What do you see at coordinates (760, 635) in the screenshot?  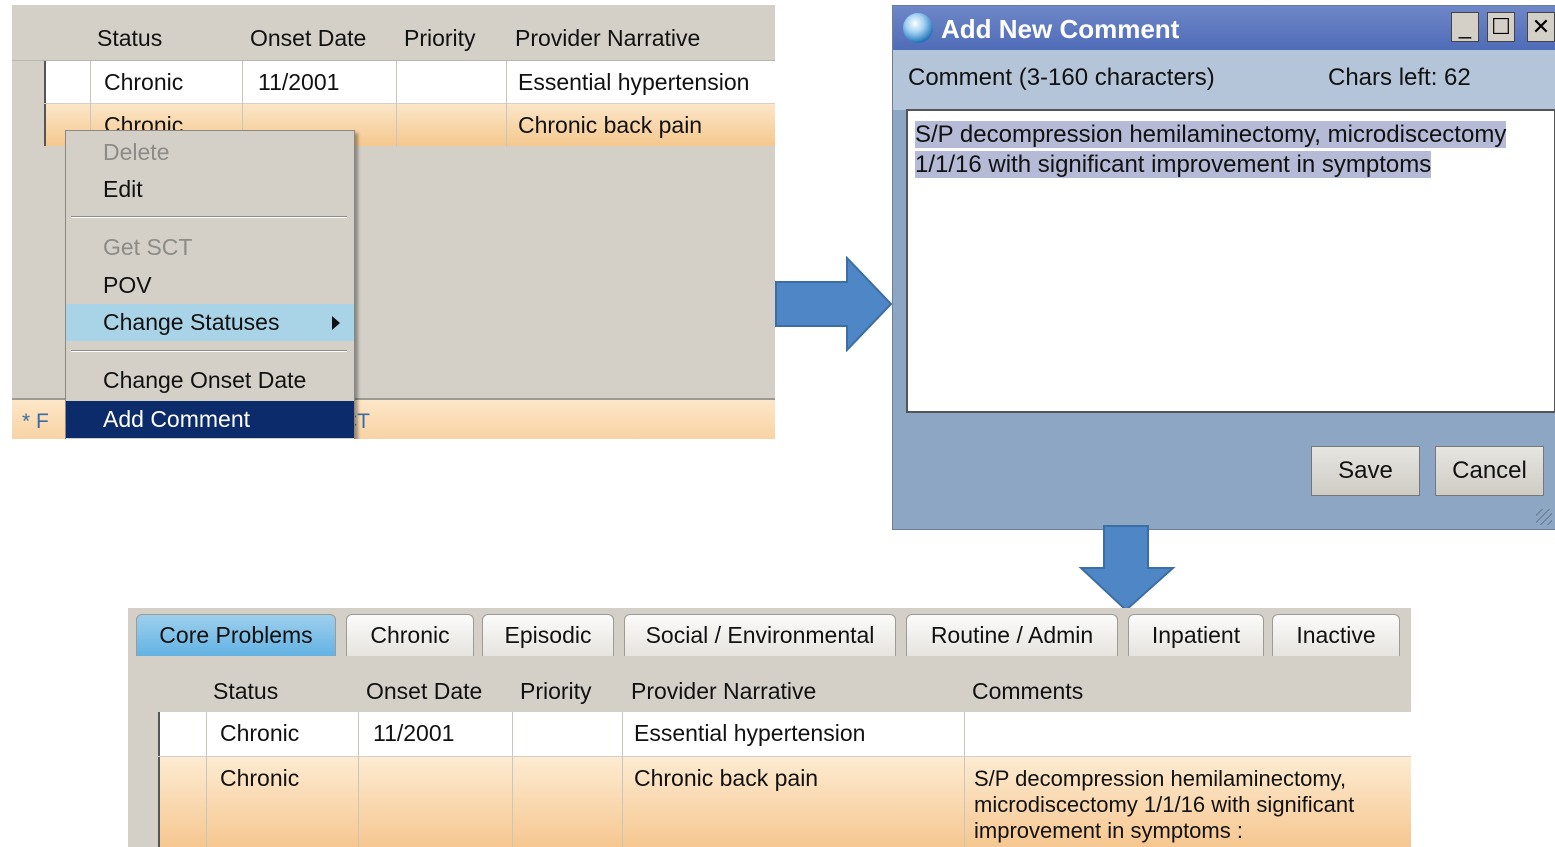 I see `tab-social-environmental: Social / Environmental` at bounding box center [760, 635].